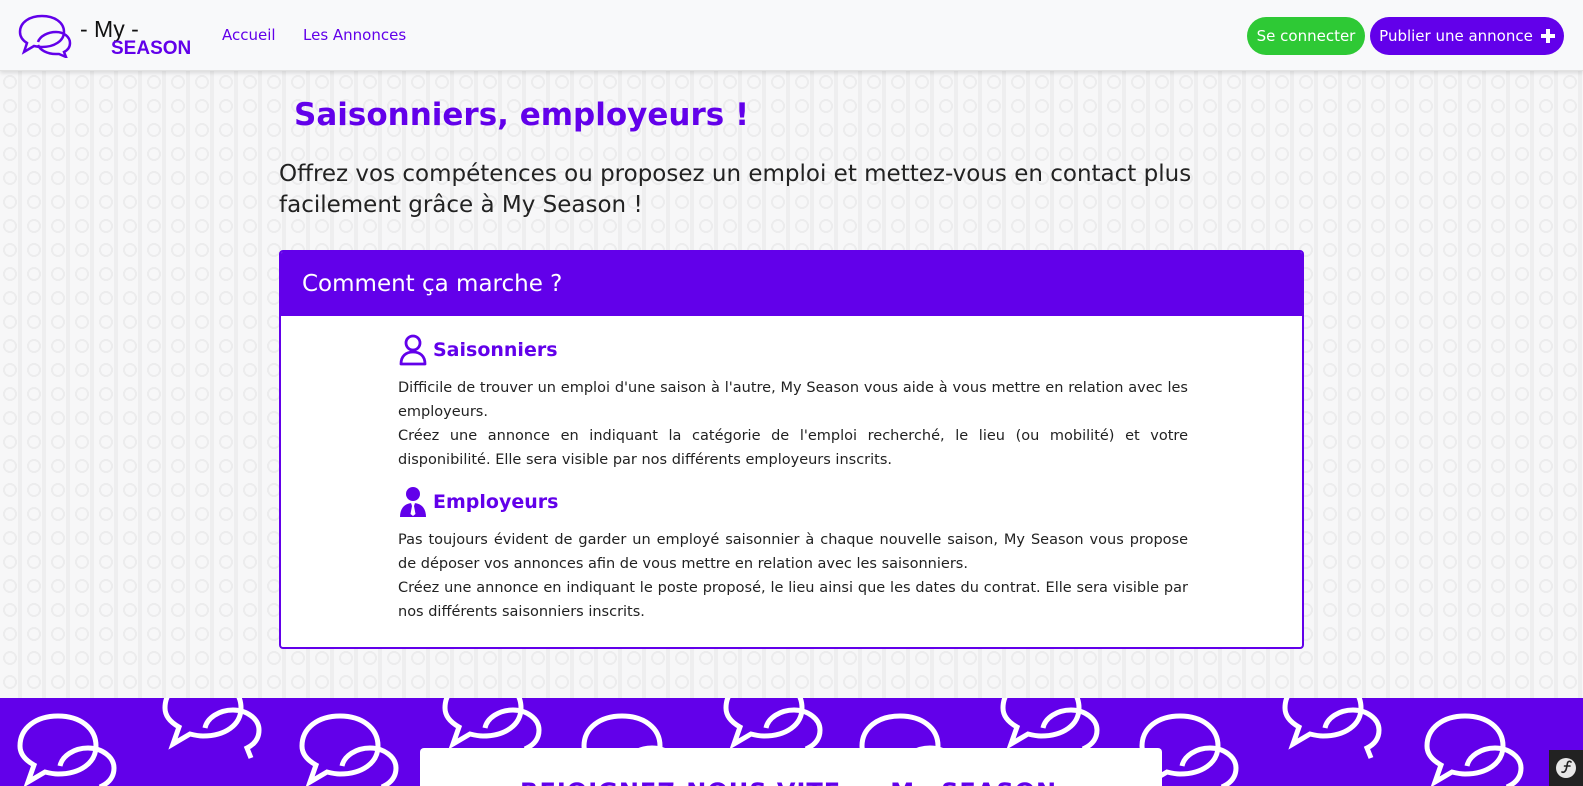 The image size is (1583, 786). I want to click on publish-button-label: Publier une annonce, so click(1456, 36).